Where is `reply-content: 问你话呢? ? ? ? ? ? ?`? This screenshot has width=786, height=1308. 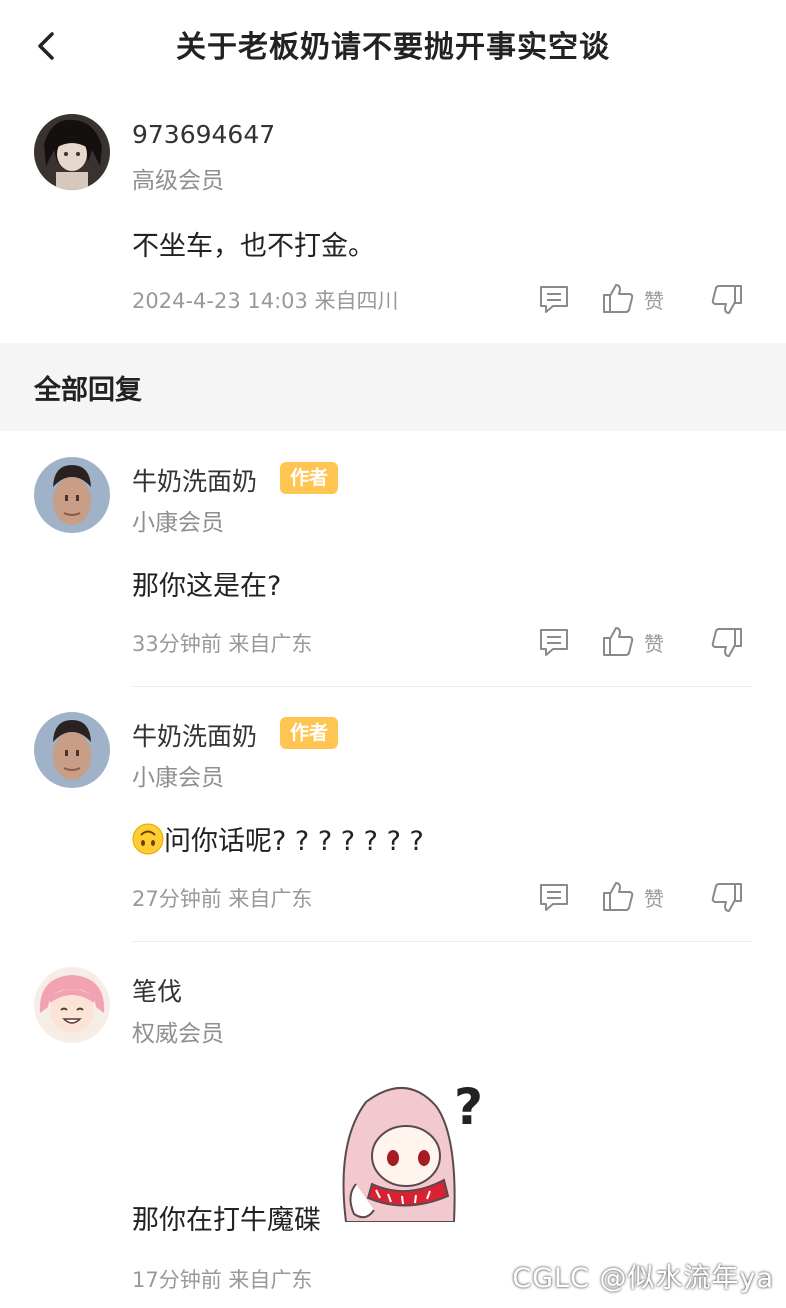 reply-content: 问你话呢? ? ? ? ? ? ? is located at coordinates (278, 838).